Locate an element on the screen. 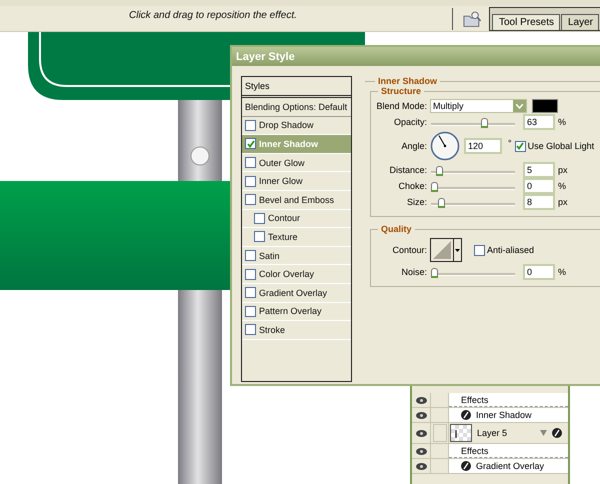 This screenshot has height=484, width=600. style-item: Gradient Overlay is located at coordinates (296, 293).